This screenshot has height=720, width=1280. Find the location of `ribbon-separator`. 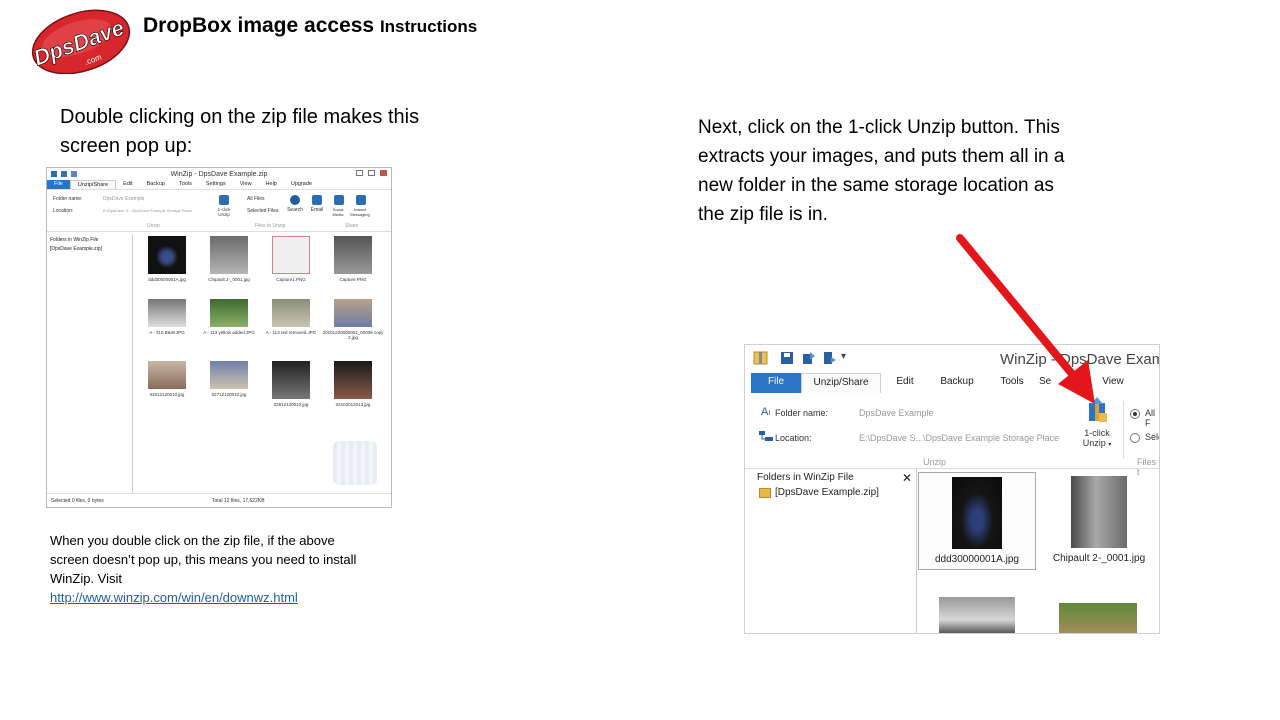

ribbon-separator is located at coordinates (1123, 430).